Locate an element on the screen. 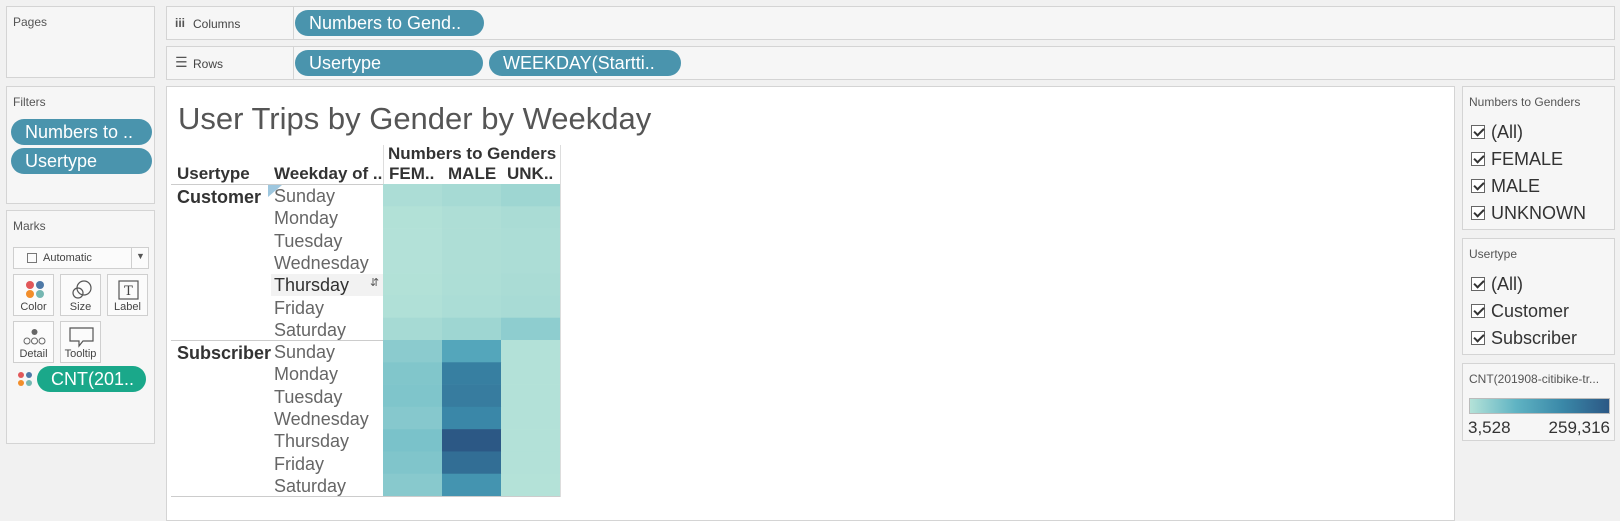 Image resolution: width=1620 pixels, height=521 pixels. weekday-row-label: Thursday is located at coordinates (311, 441).